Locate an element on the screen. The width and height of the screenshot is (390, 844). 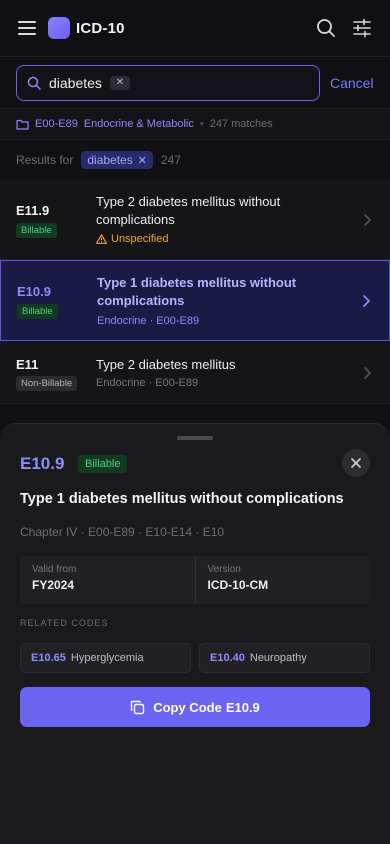
results-for-label: Results for is located at coordinates (45, 160).